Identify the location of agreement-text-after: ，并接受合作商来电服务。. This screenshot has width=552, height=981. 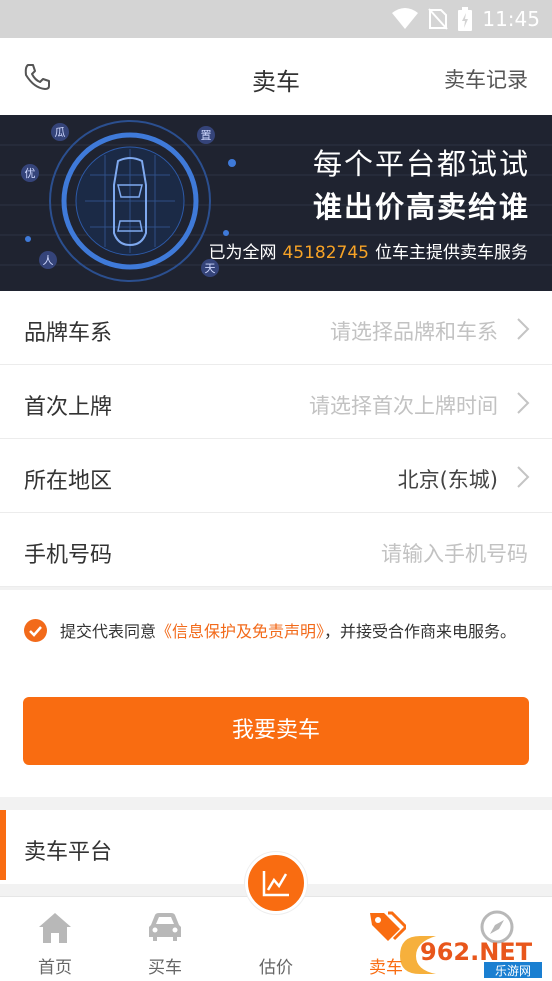
(420, 631).